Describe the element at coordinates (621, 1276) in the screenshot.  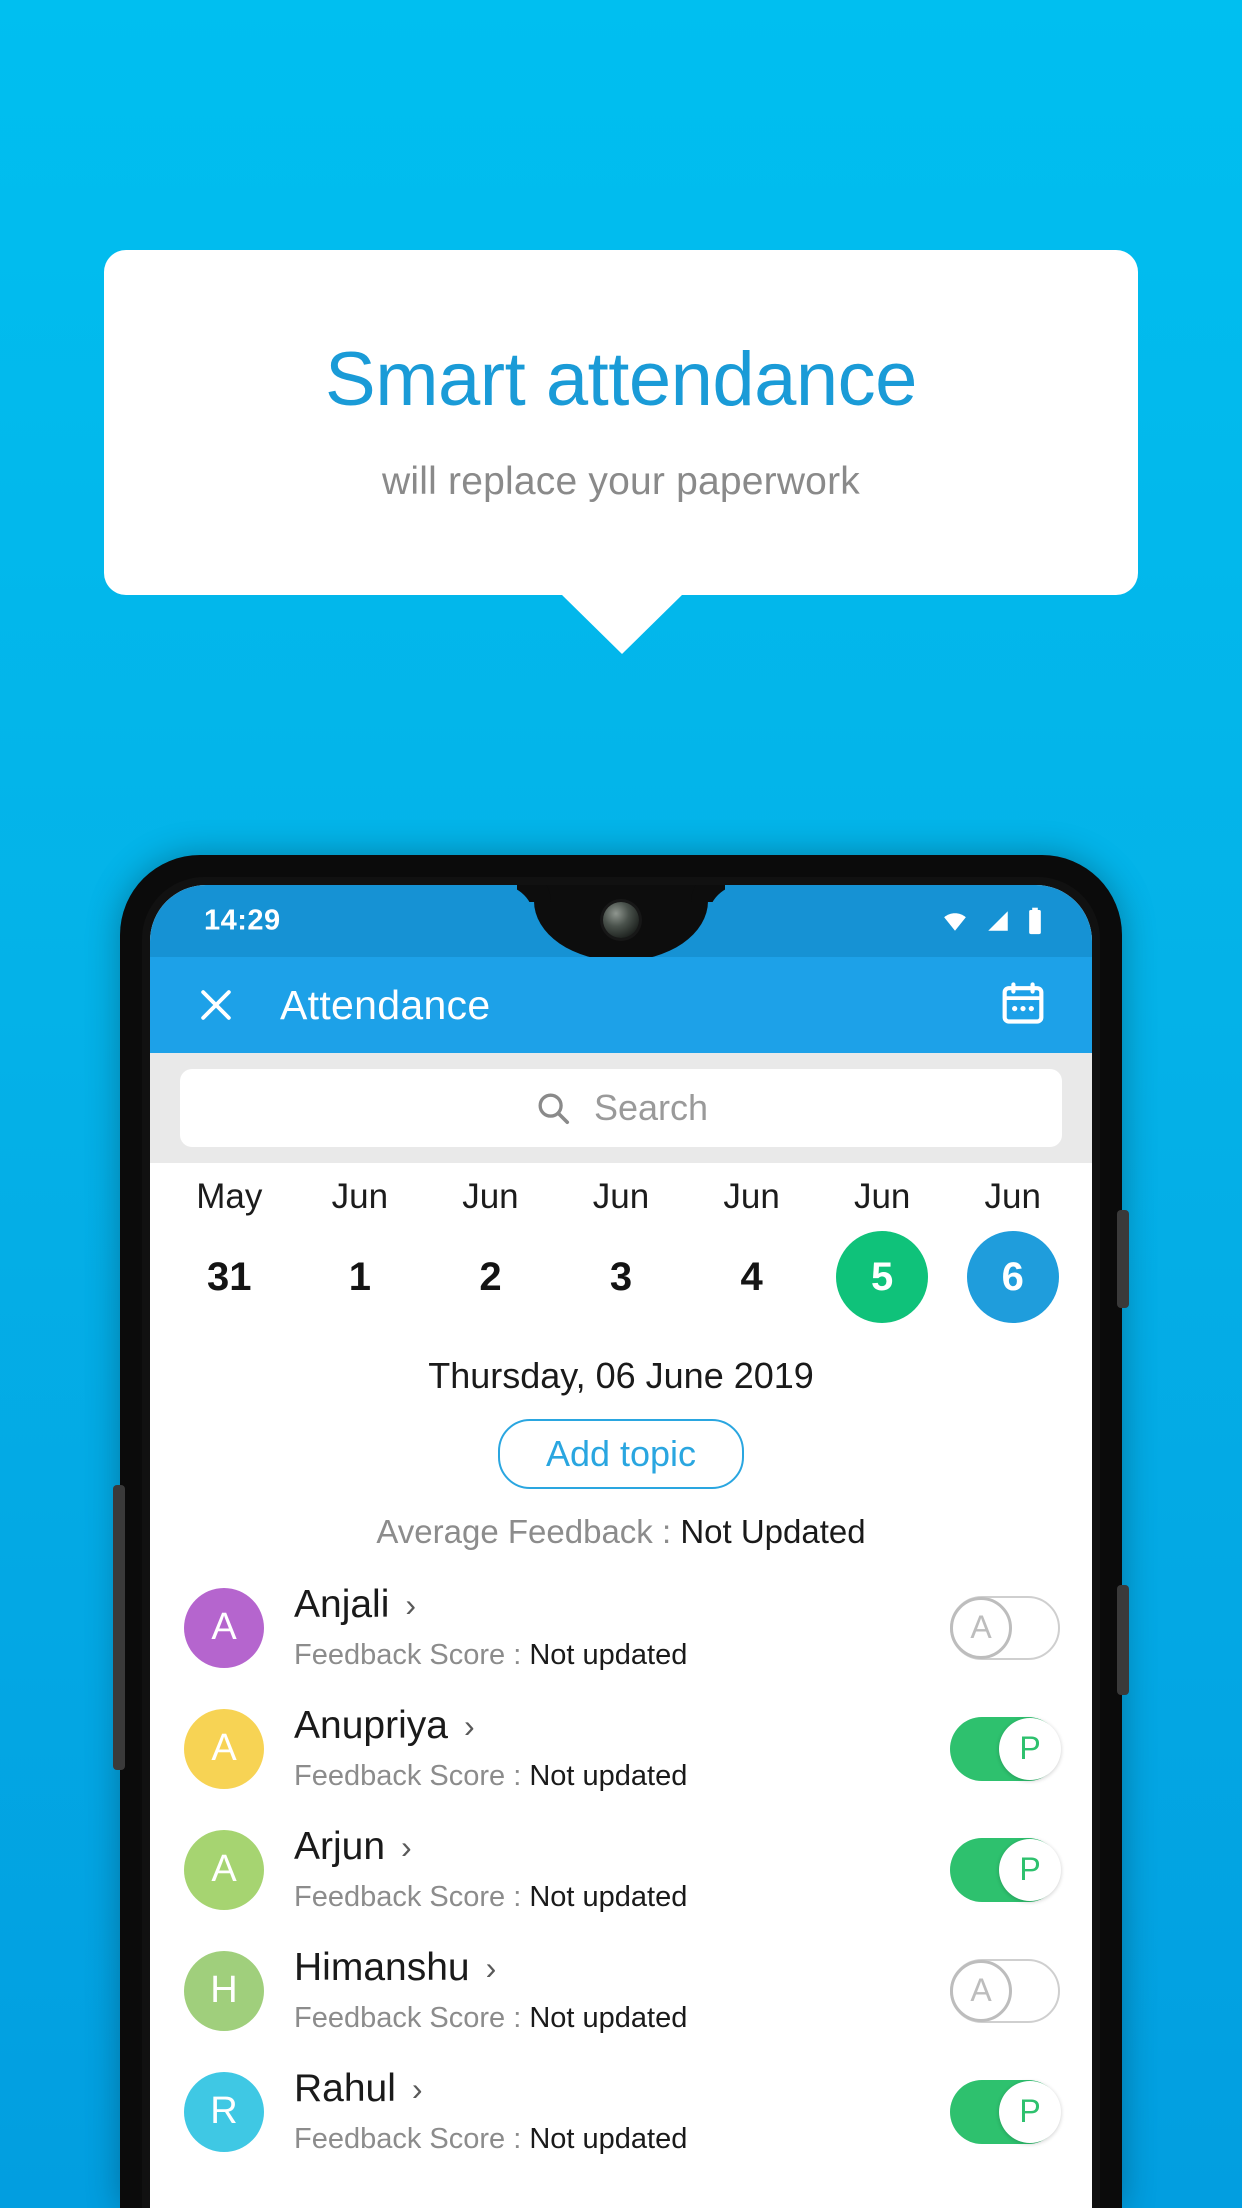
I see `date-day: 3` at that location.